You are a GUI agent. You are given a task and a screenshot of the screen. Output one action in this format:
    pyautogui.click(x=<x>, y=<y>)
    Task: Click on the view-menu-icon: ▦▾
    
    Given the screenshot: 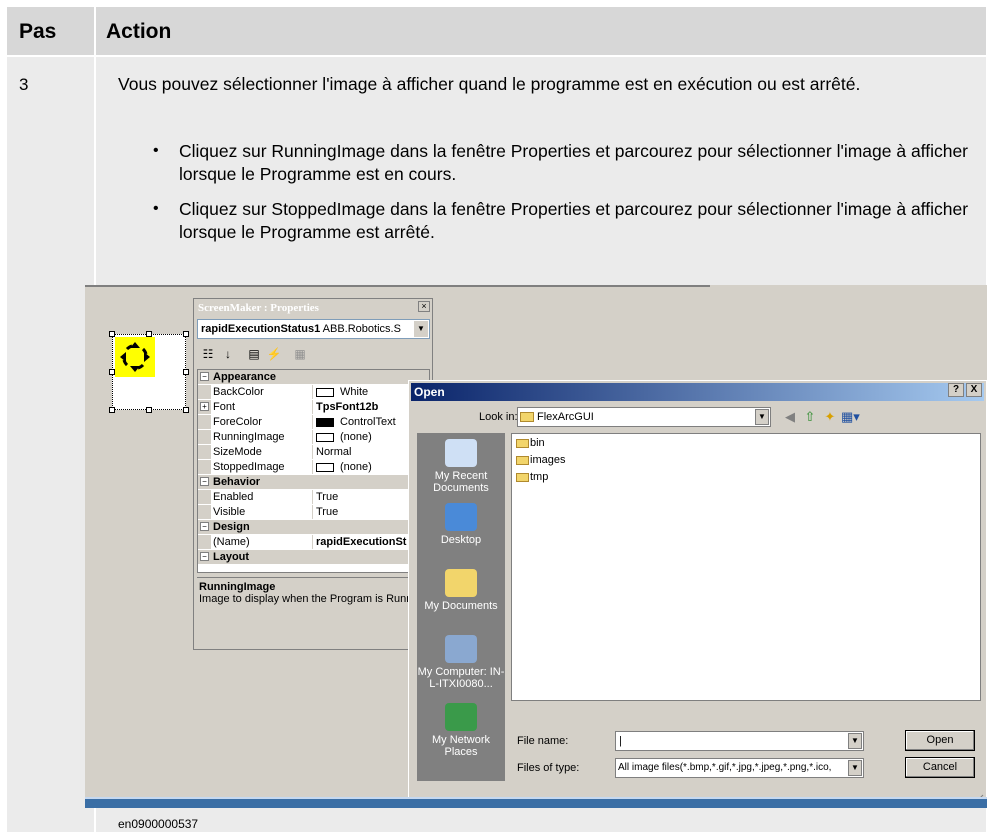 What is the action you would take?
    pyautogui.click(x=850, y=417)
    